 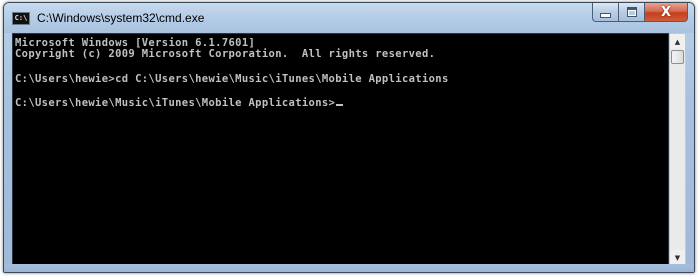 I want to click on close-icon: X, so click(x=666, y=12).